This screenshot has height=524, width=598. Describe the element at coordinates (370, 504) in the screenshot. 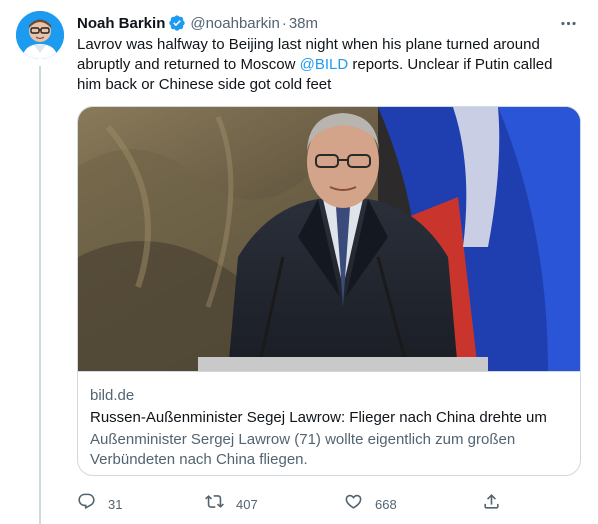

I see `like-button: 668` at that location.